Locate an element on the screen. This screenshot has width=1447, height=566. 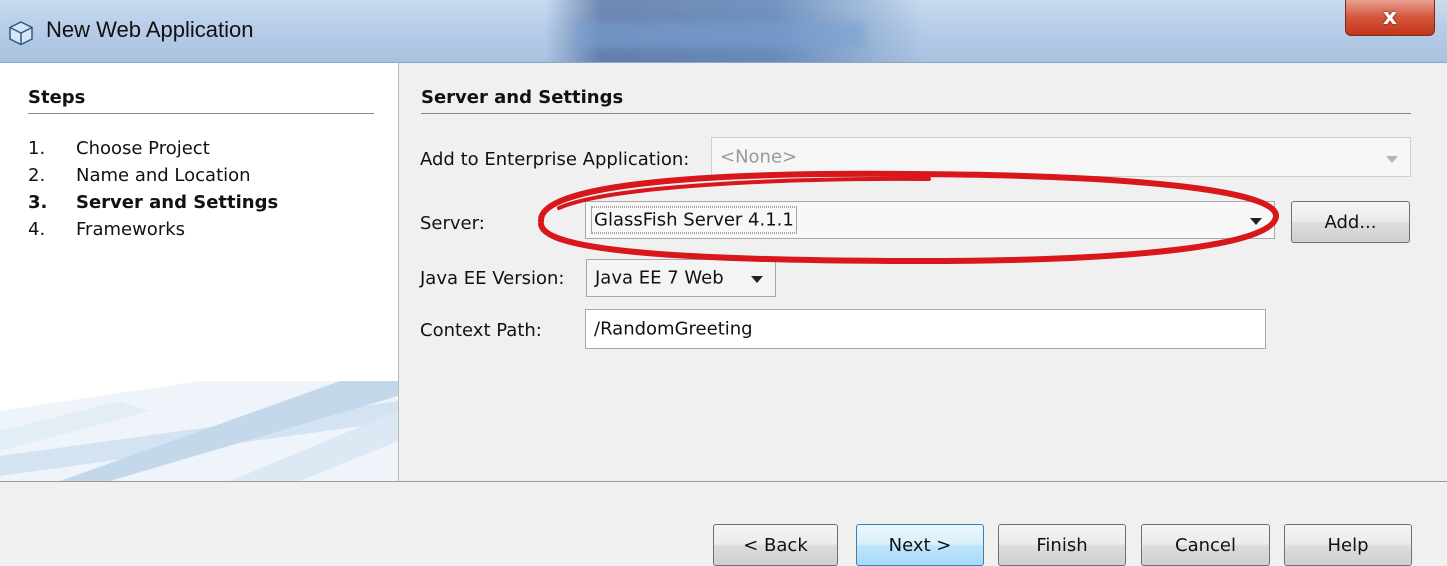
context-path-label: Context Path: is located at coordinates (481, 330).